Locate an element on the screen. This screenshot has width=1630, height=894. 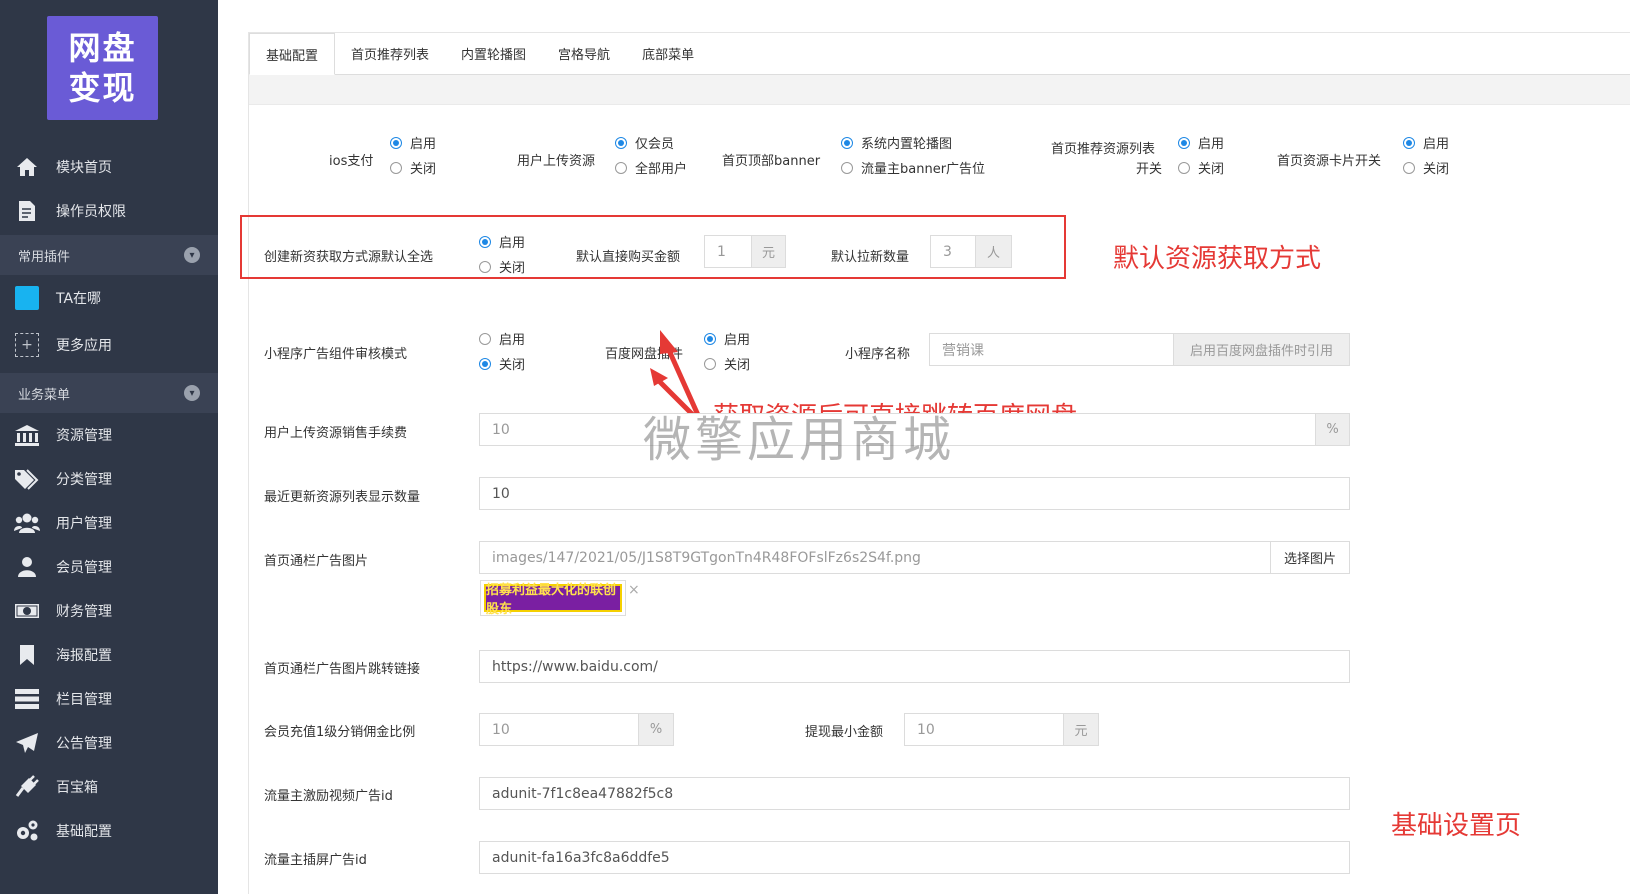
ad-review-disable-radio: 关闭 is located at coordinates (502, 363).